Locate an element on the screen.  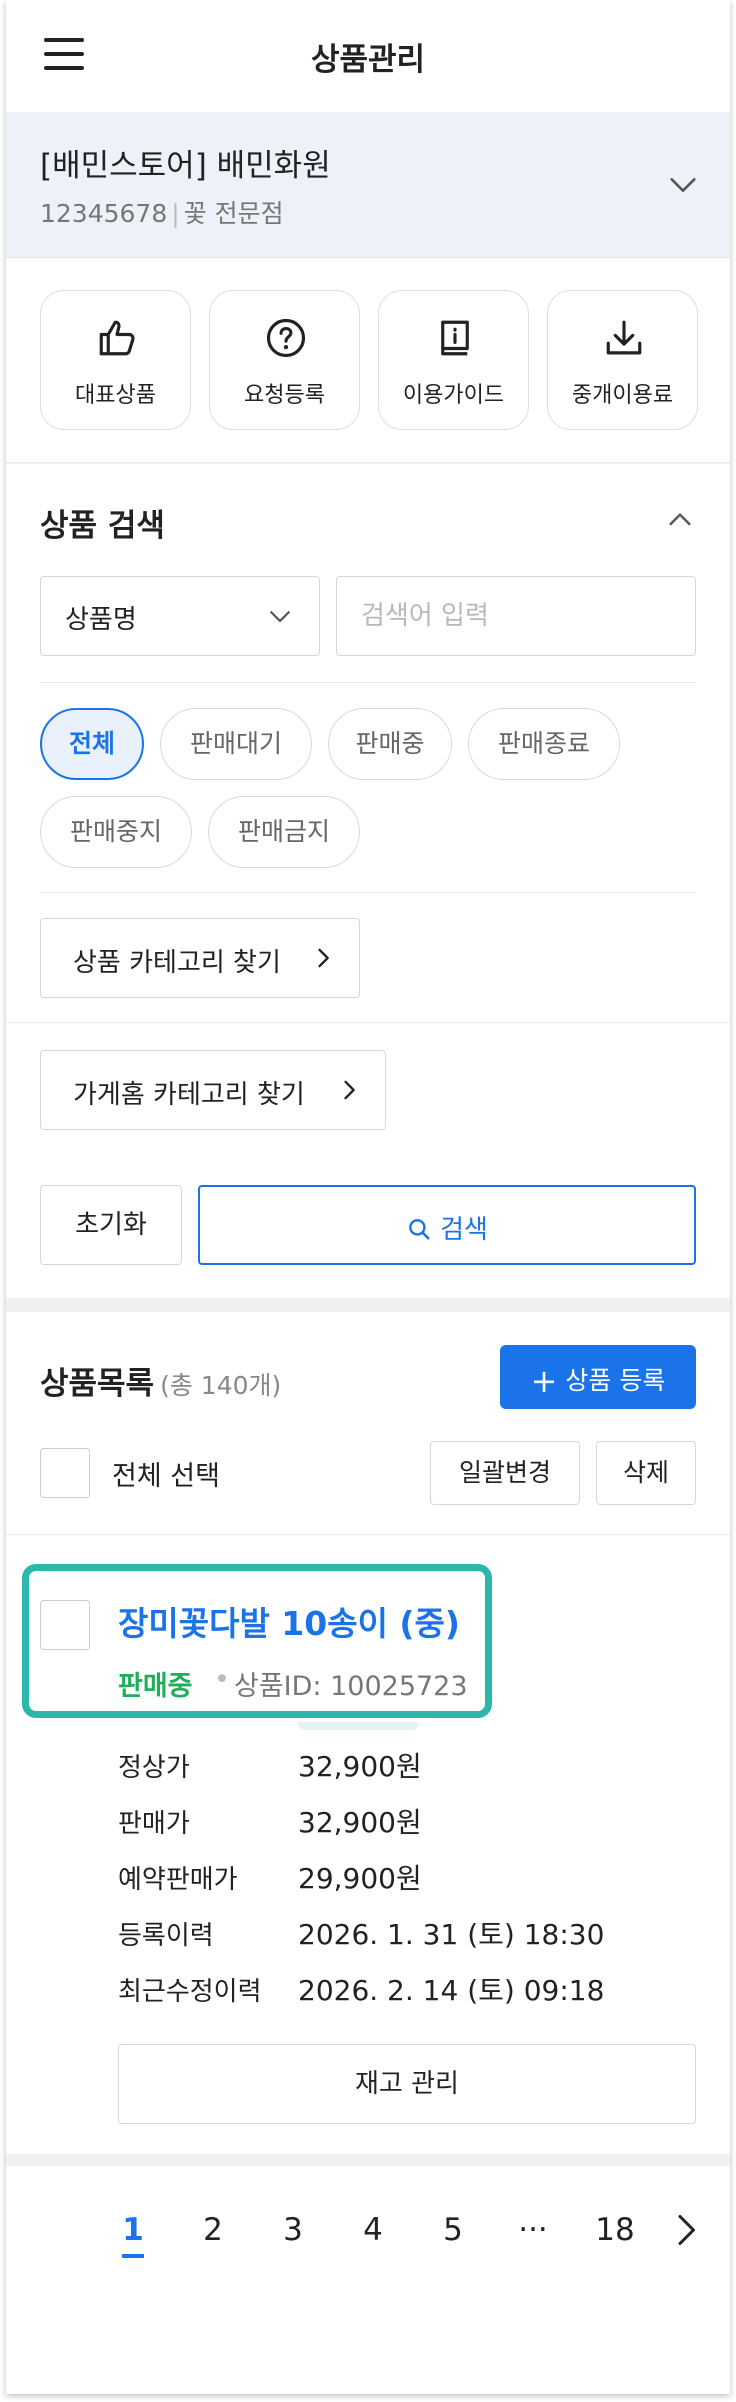
bulk-edit-button: 일괄변경 is located at coordinates (505, 1473).